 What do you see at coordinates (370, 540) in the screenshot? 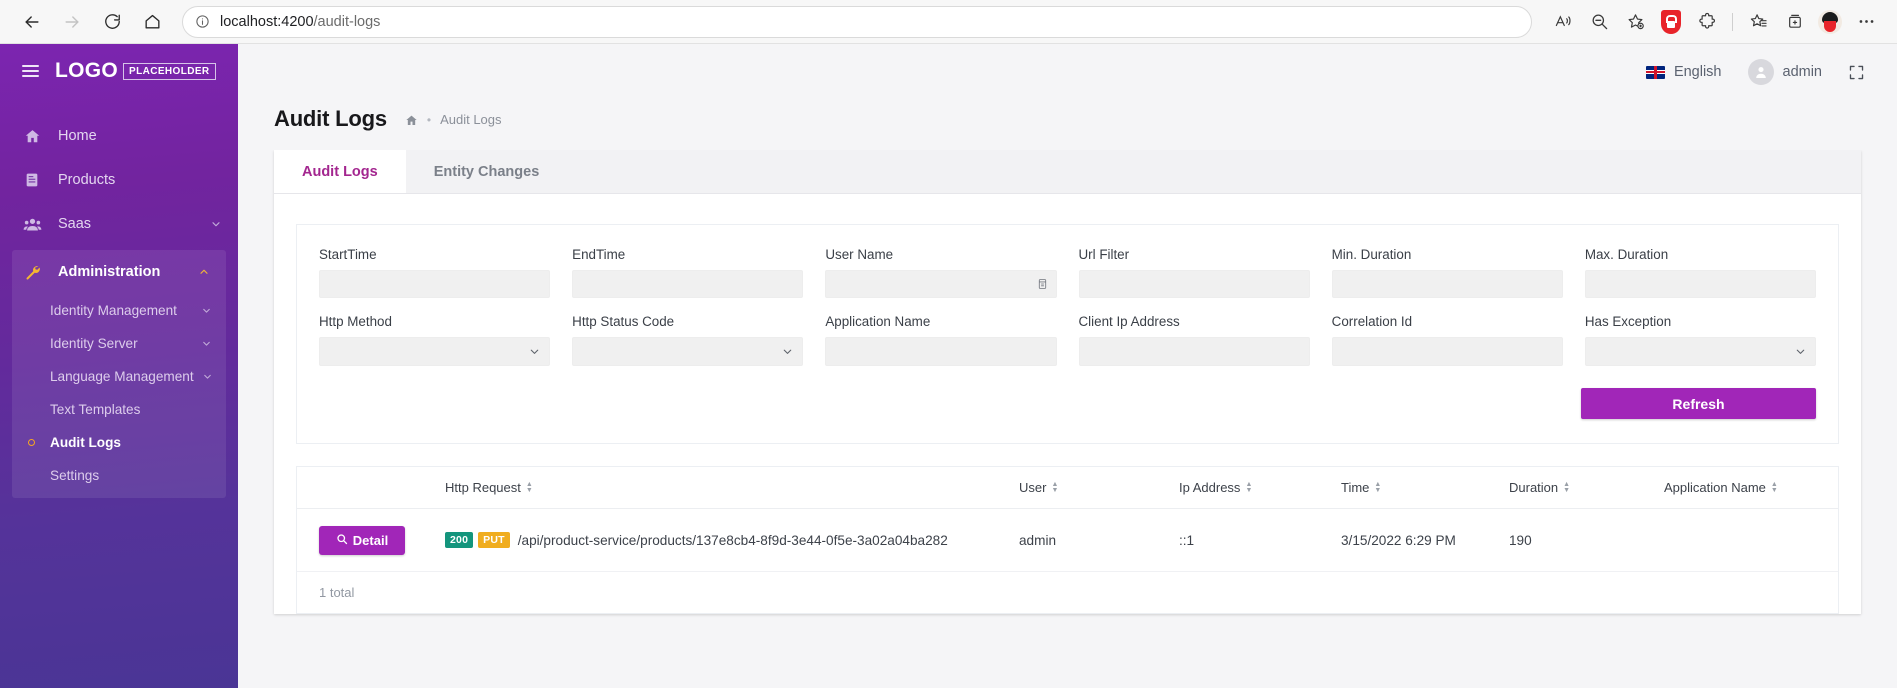
I see `detail-button-label: Detail` at bounding box center [370, 540].